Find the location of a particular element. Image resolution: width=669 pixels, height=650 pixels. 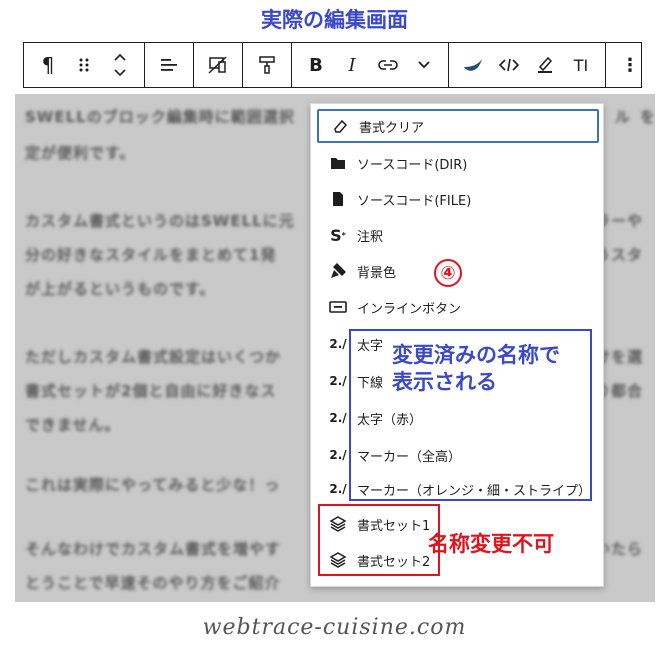

chevron-down-icon is located at coordinates (424, 65).